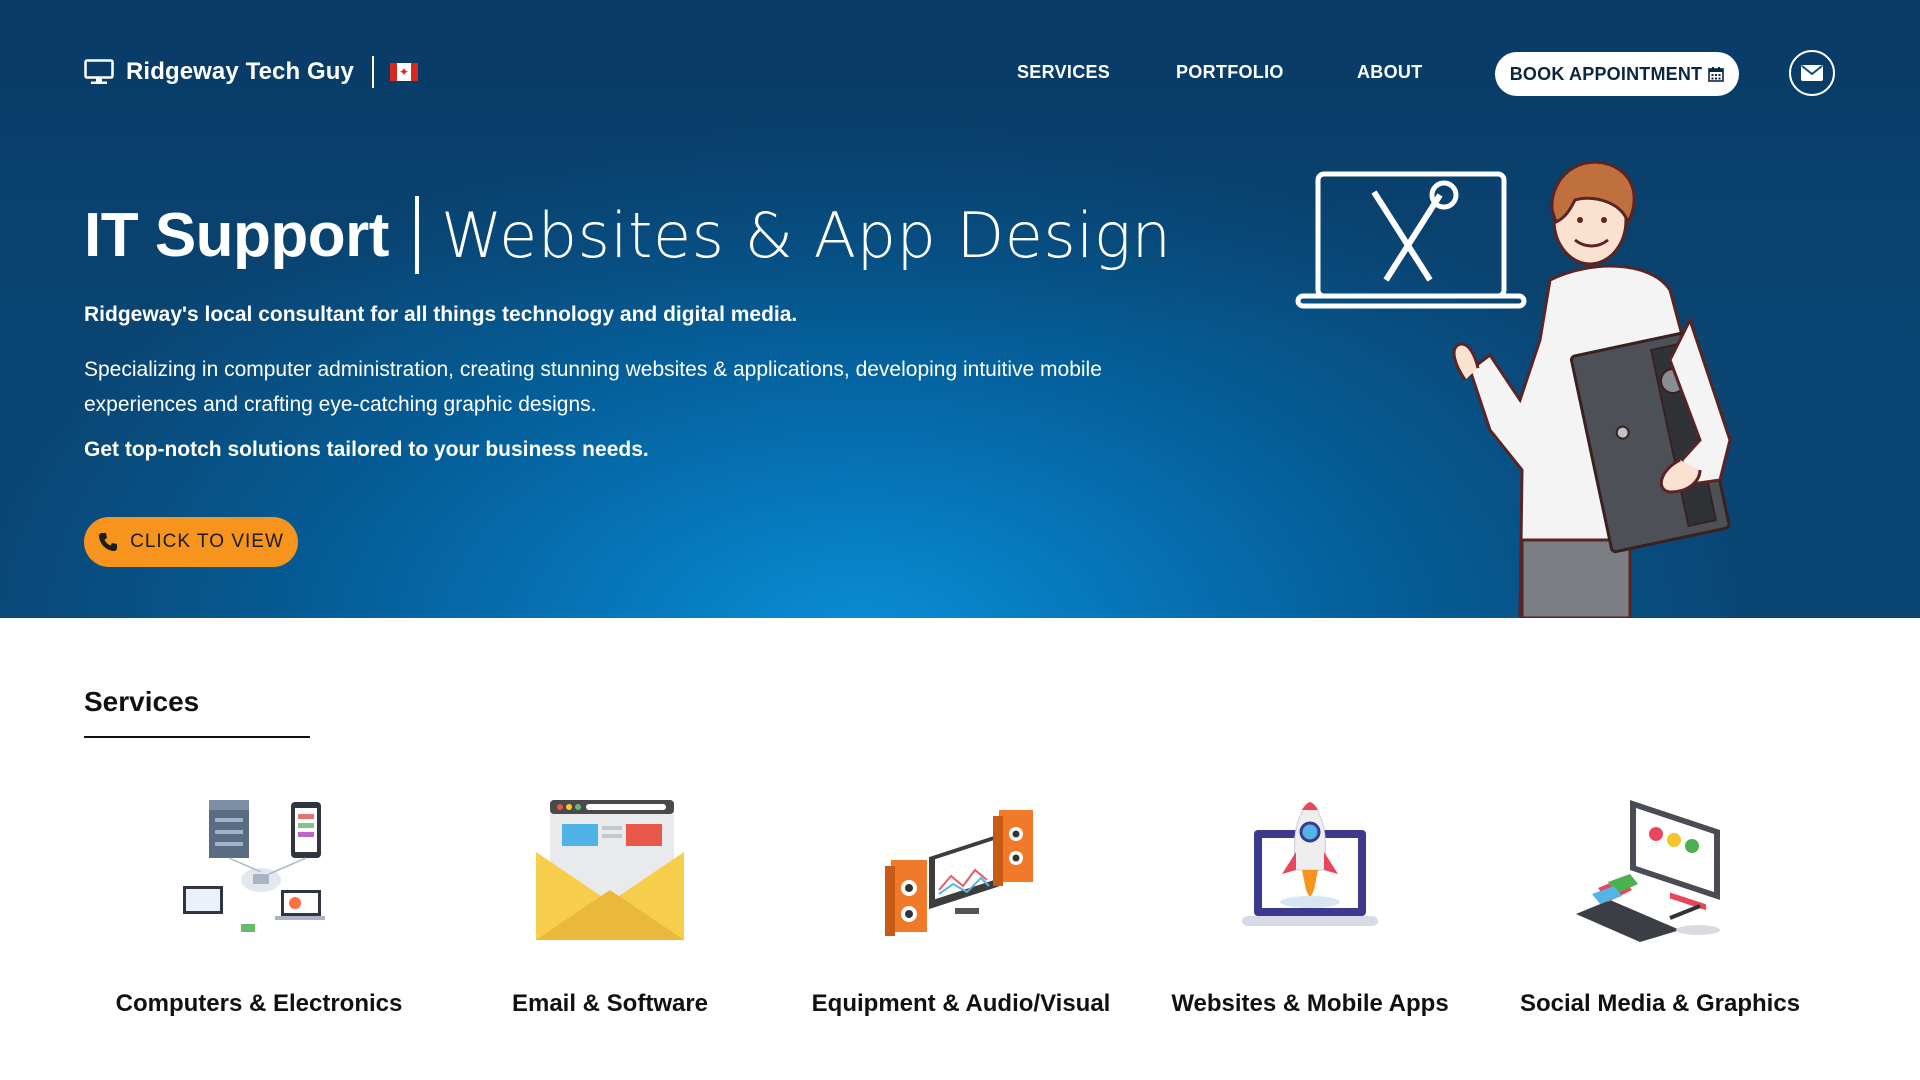 Image resolution: width=1920 pixels, height=1080 pixels. I want to click on headline-light: Websites & App Design, so click(806, 235).